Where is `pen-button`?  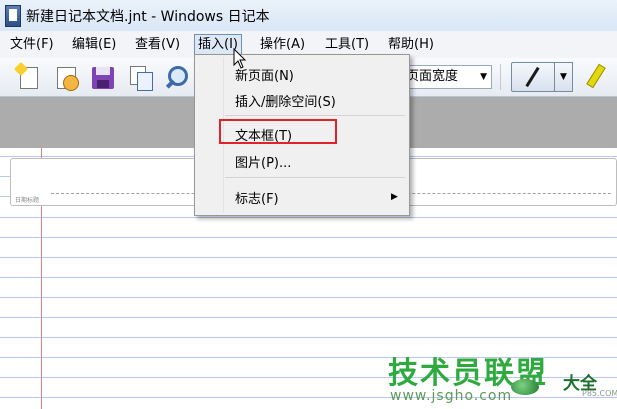 pen-button is located at coordinates (533, 77).